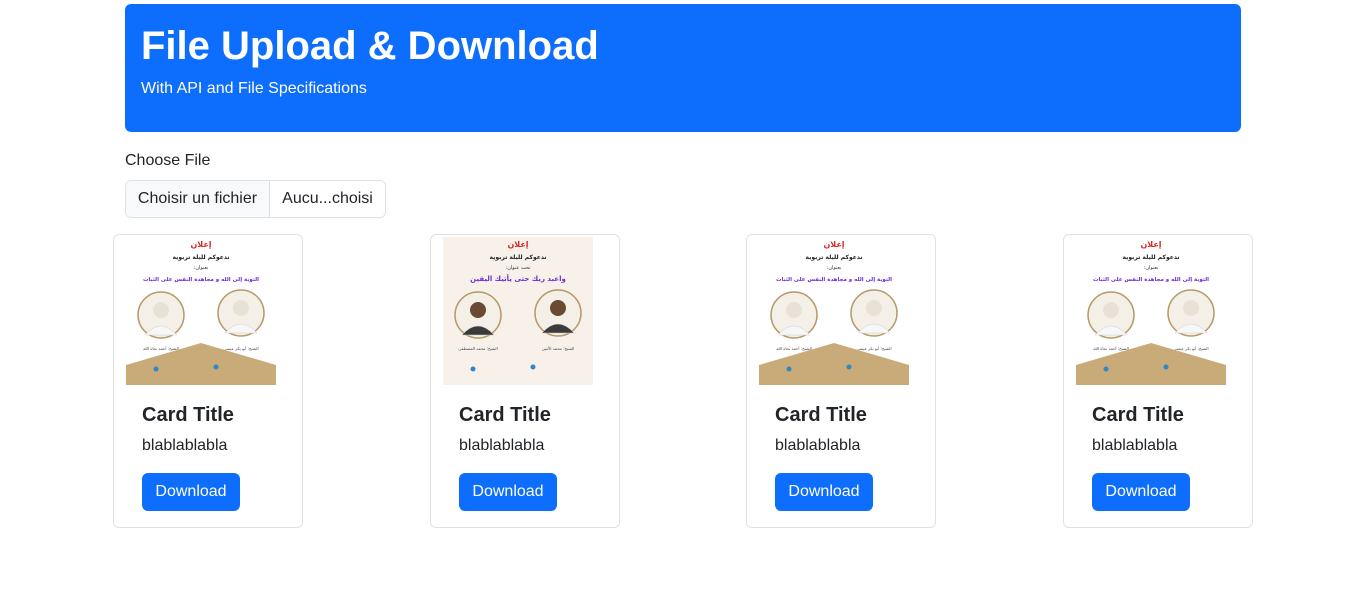  I want to click on speaker-name: الشيخ: محمد الأمين, so click(558, 348).